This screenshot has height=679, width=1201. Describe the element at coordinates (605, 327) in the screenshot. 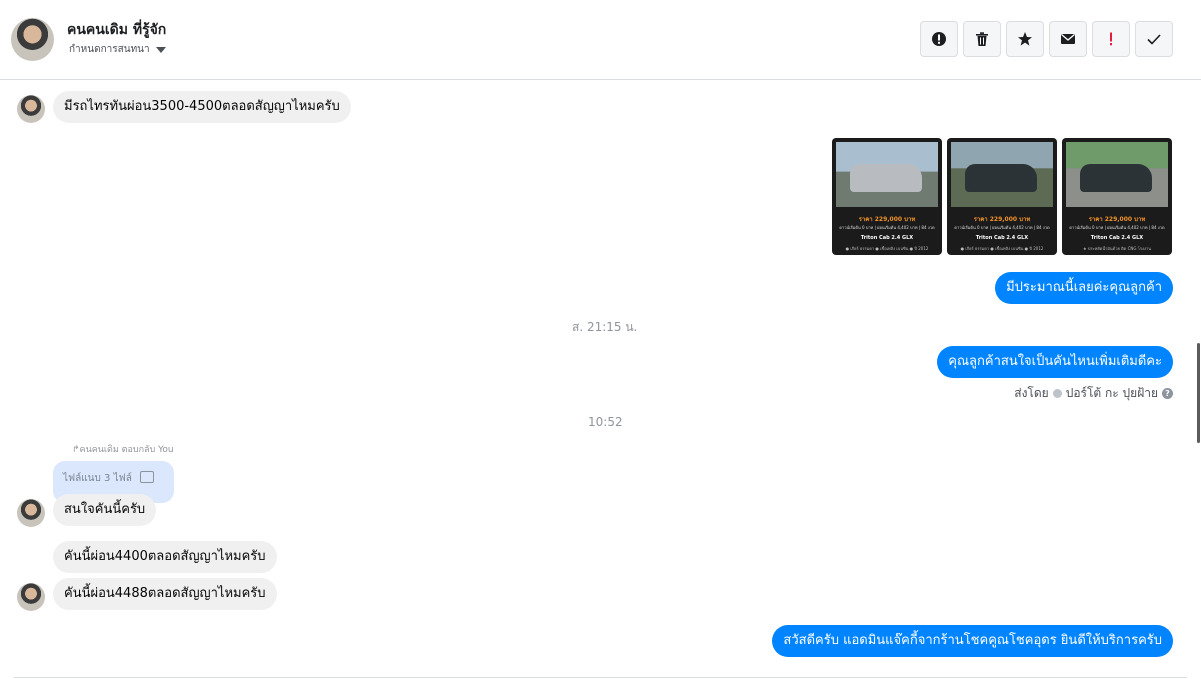

I see `timestamp: ส. 21:15 น.` at that location.